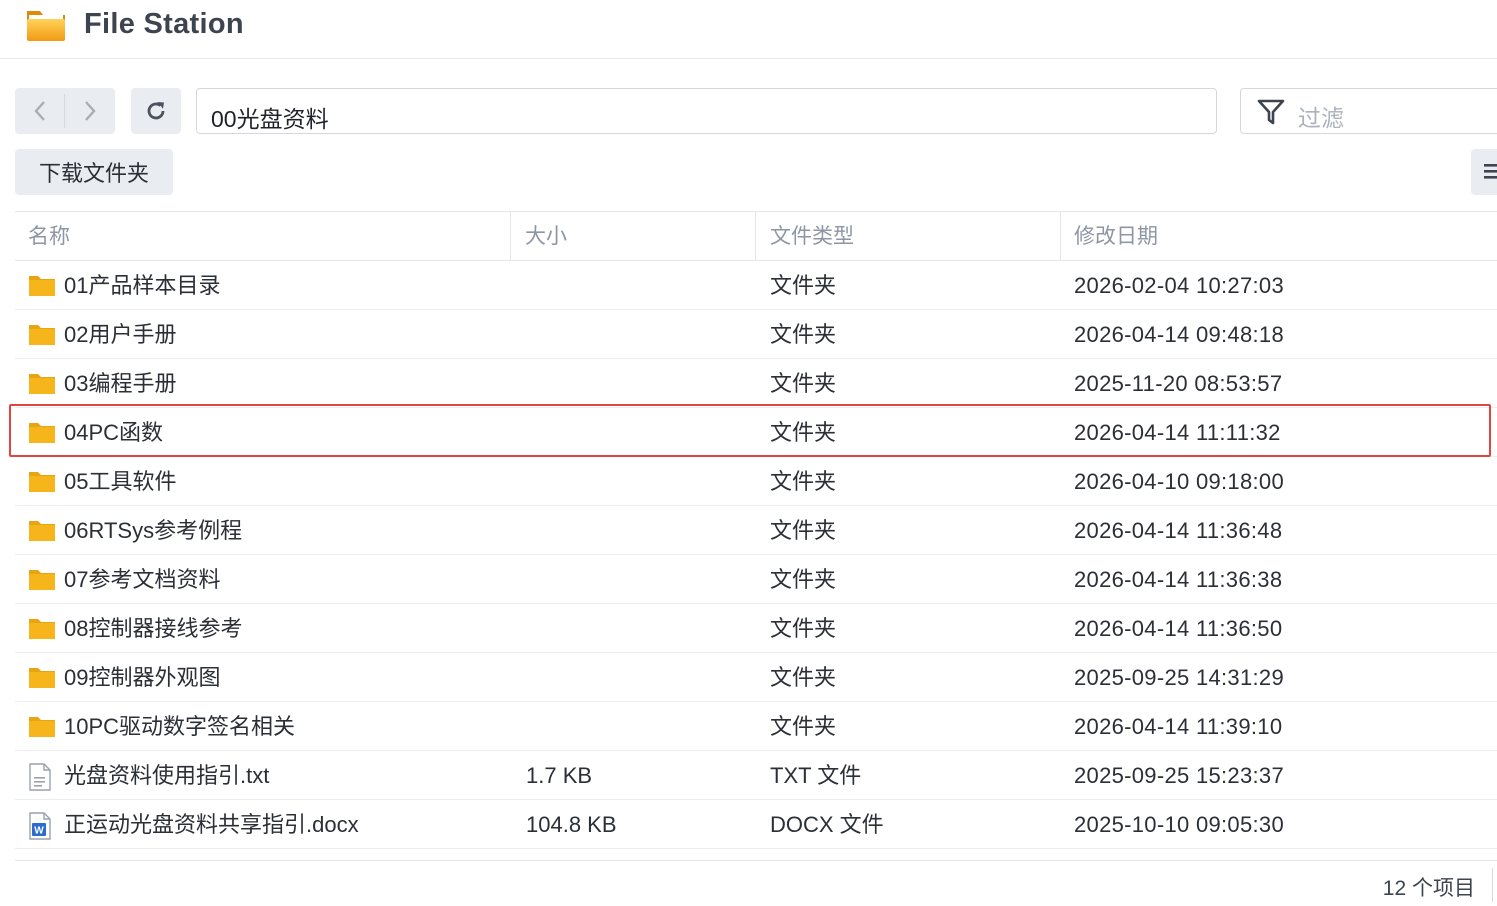  I want to click on chevron-left-icon, so click(39, 111).